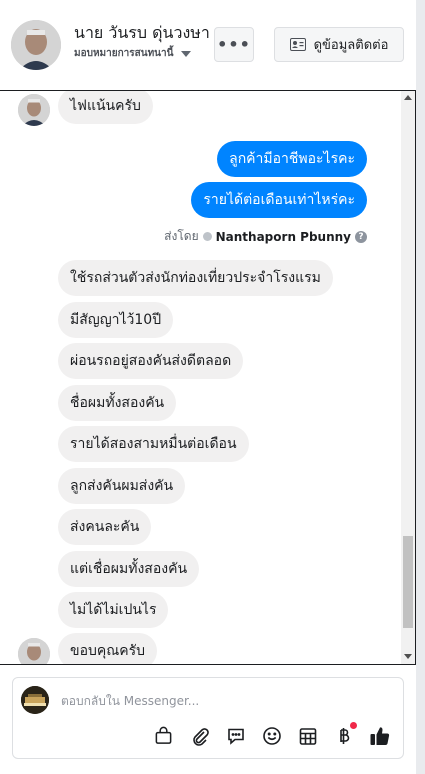 The height and width of the screenshot is (774, 425). Describe the element at coordinates (226, 701) in the screenshot. I see `reply-input` at that location.